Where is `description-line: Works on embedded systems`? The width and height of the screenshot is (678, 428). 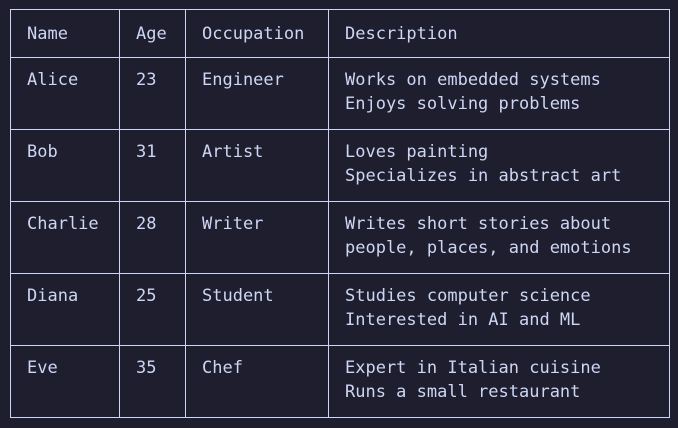
description-line: Works on embedded systems is located at coordinates (473, 80).